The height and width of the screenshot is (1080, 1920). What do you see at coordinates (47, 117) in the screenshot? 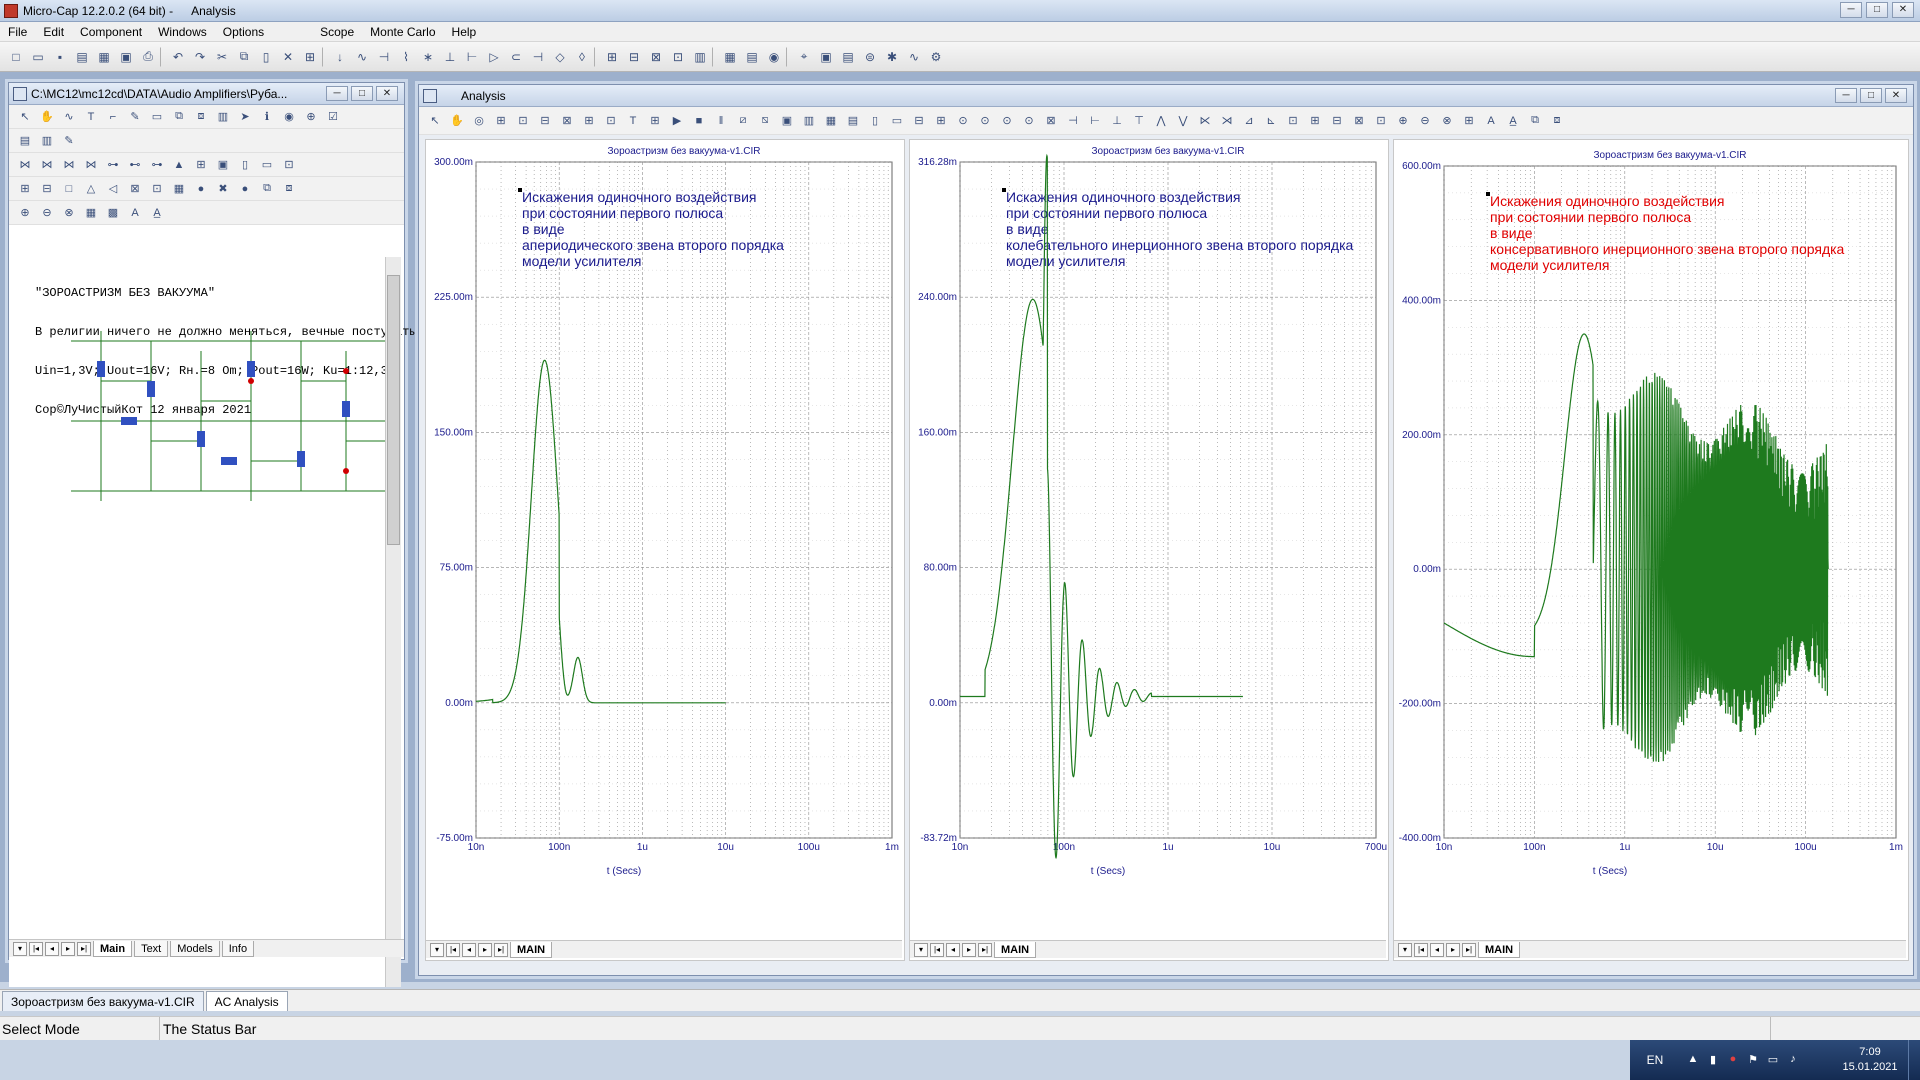
I see `schem1-tool-1-icon: ✋` at bounding box center [47, 117].